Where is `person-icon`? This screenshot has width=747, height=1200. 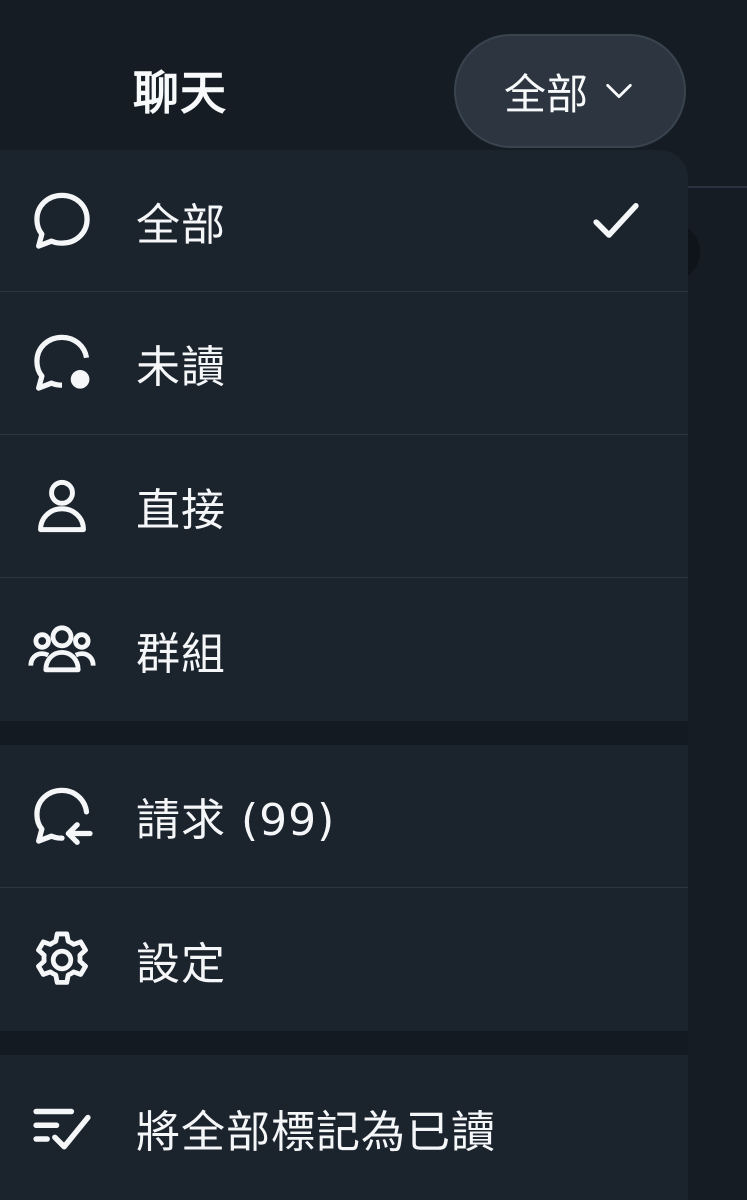
person-icon is located at coordinates (62, 506).